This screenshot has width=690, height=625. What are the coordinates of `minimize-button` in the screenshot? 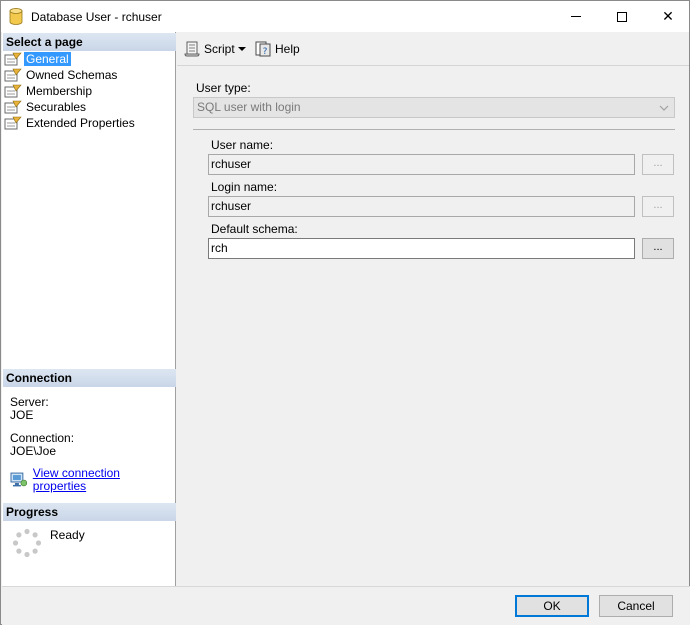 It's located at (576, 16).